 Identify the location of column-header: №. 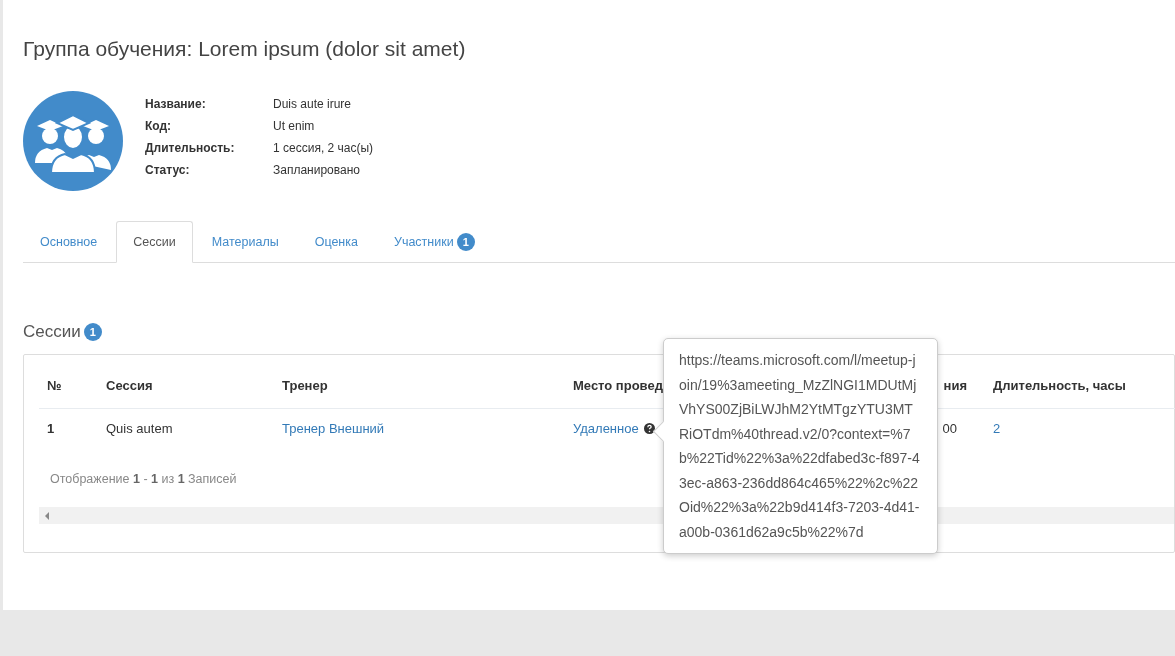
(54, 385).